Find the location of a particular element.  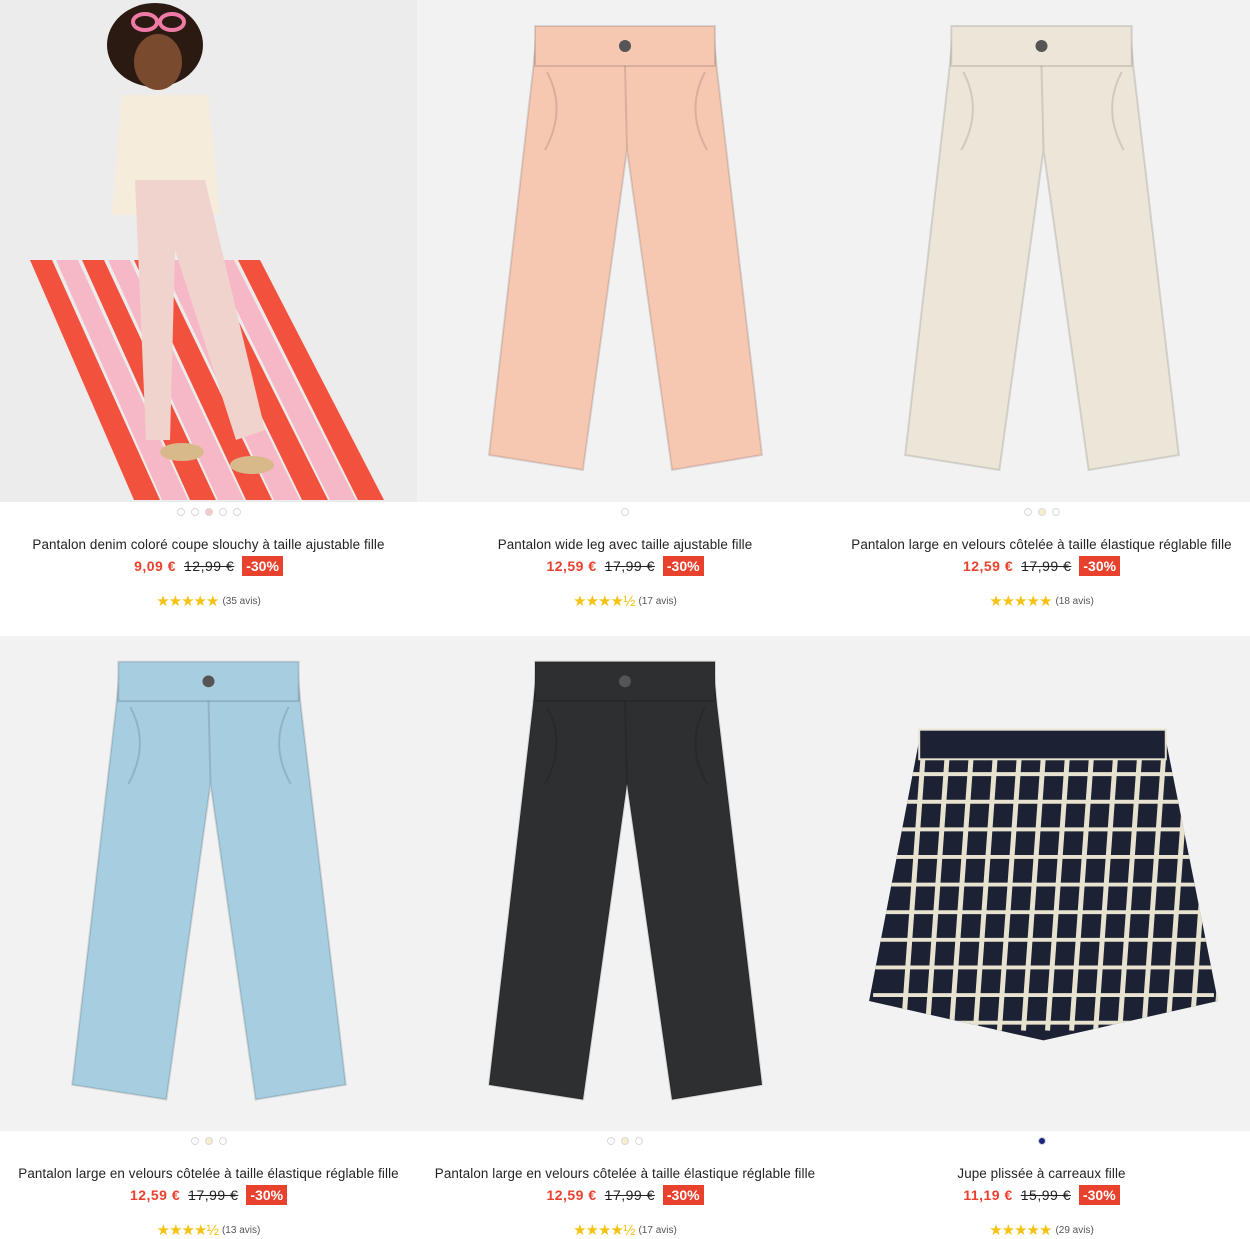

price-row: 11,19 € 15,99 € -30% is located at coordinates (1041, 1195).